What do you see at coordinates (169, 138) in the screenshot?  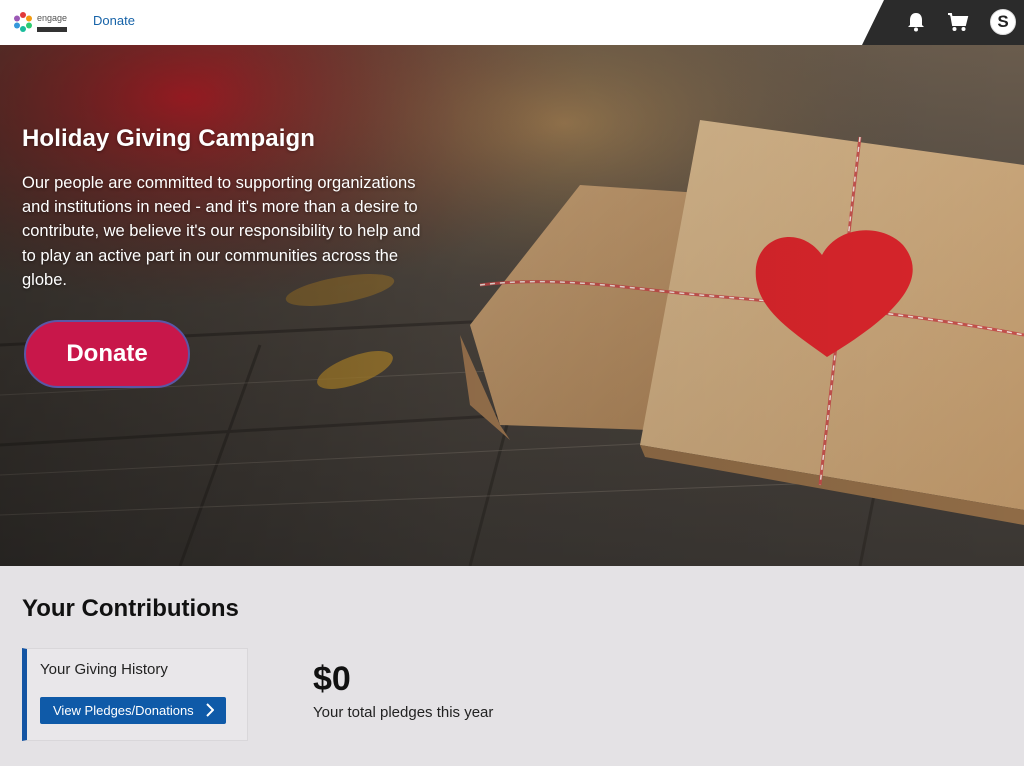 I see `hero-title: Holiday Giving Campaign` at bounding box center [169, 138].